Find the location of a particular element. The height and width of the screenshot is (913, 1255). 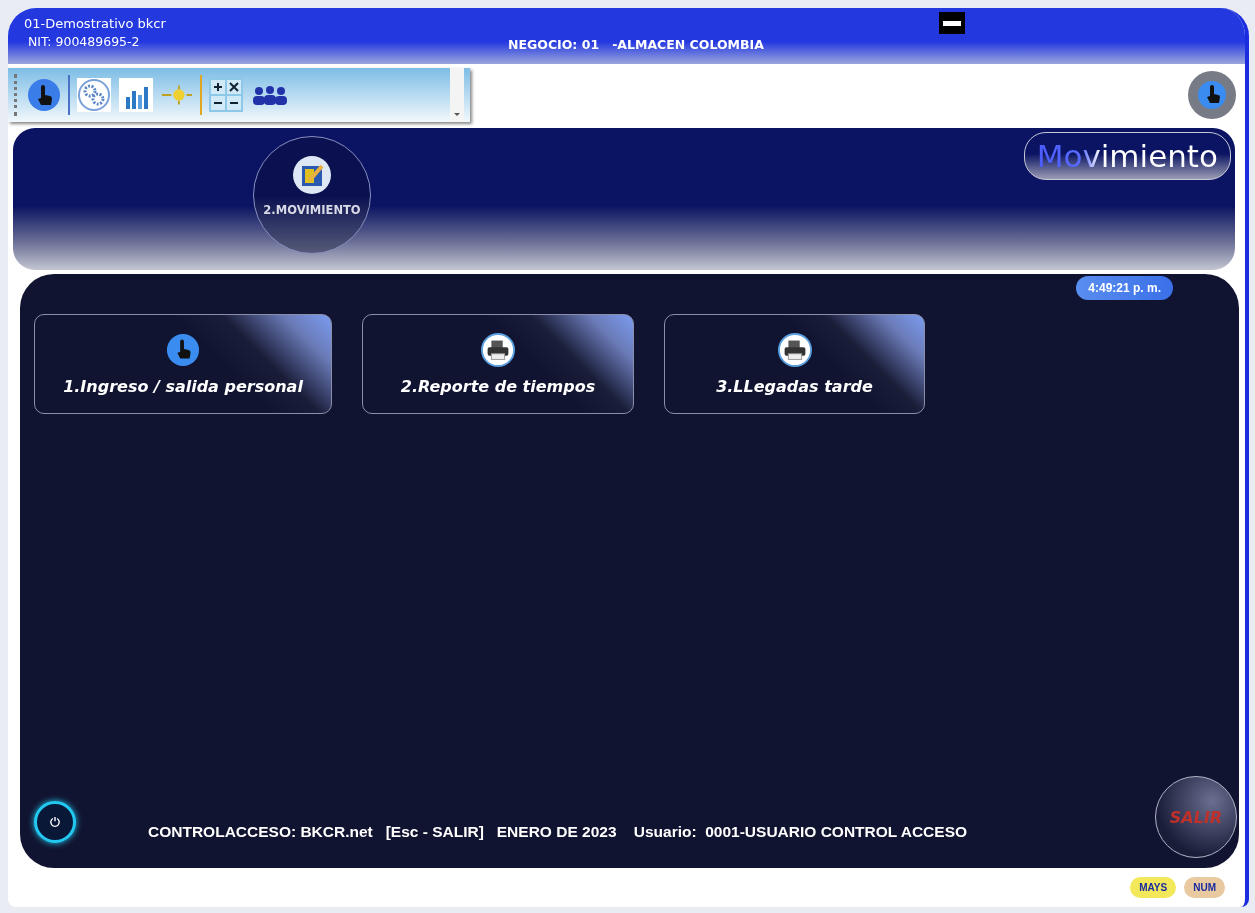

key-status-indicator: MAYS is located at coordinates (1153, 887).